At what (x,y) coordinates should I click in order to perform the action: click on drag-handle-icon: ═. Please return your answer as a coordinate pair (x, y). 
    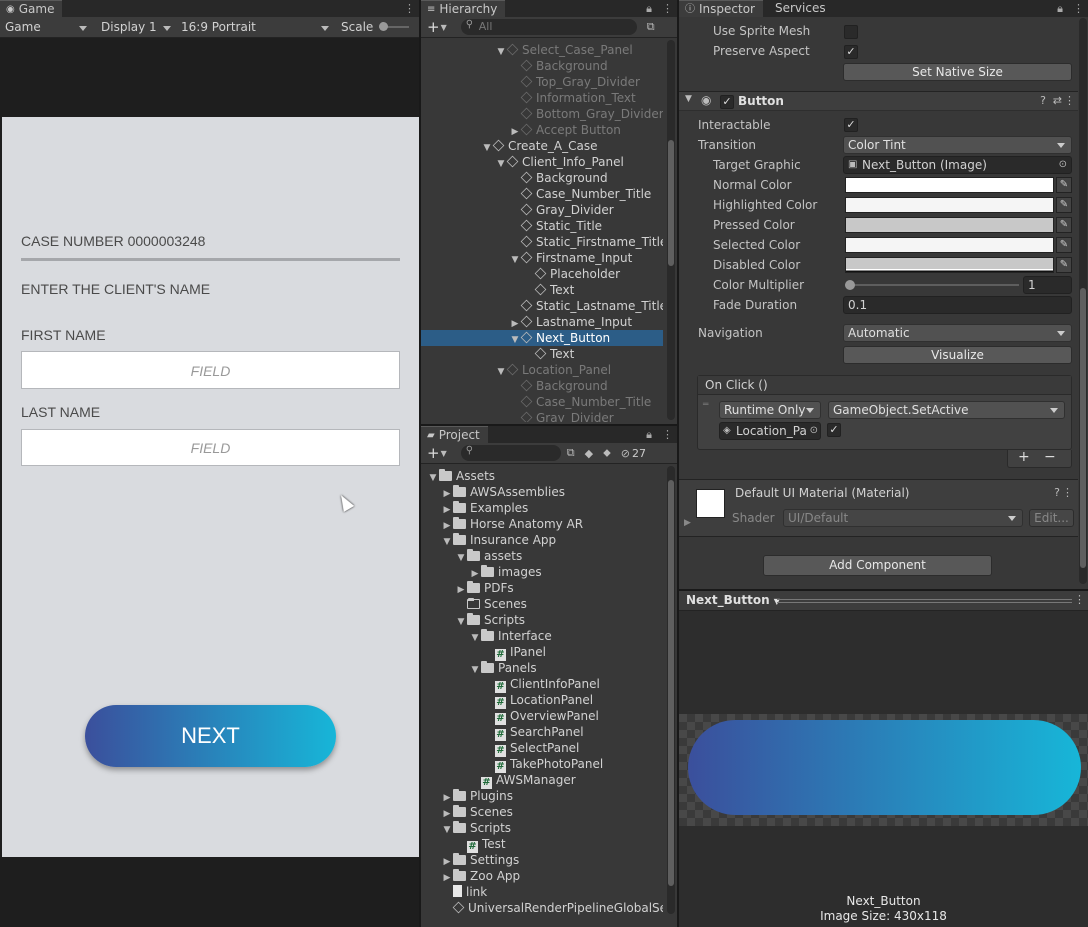
    Looking at the image, I should click on (705, 405).